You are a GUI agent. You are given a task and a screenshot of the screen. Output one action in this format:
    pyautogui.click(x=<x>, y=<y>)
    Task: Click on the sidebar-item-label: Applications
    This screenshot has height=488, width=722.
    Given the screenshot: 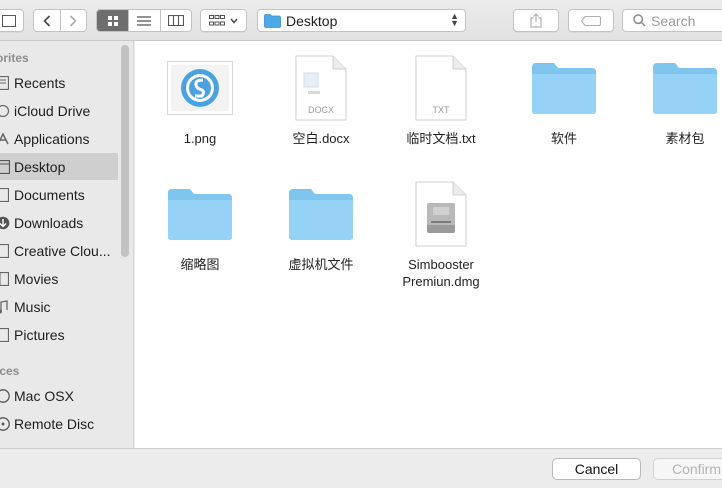 What is the action you would take?
    pyautogui.click(x=52, y=138)
    